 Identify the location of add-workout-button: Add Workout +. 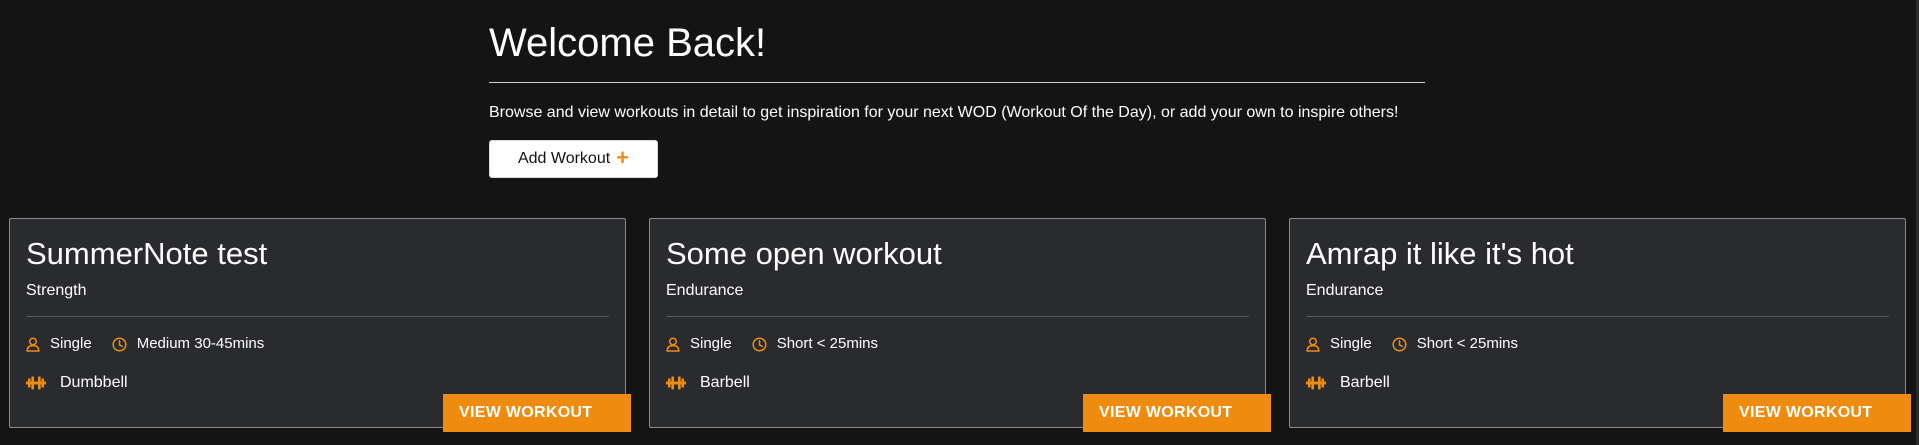
(573, 159).